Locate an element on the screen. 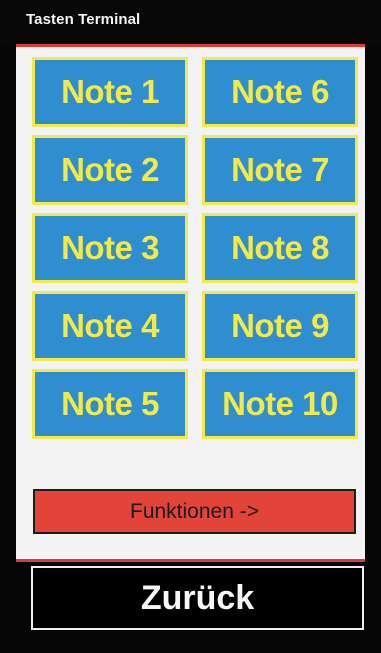 Image resolution: width=381 pixels, height=653 pixels. note-6-button: Note 6 is located at coordinates (280, 92).